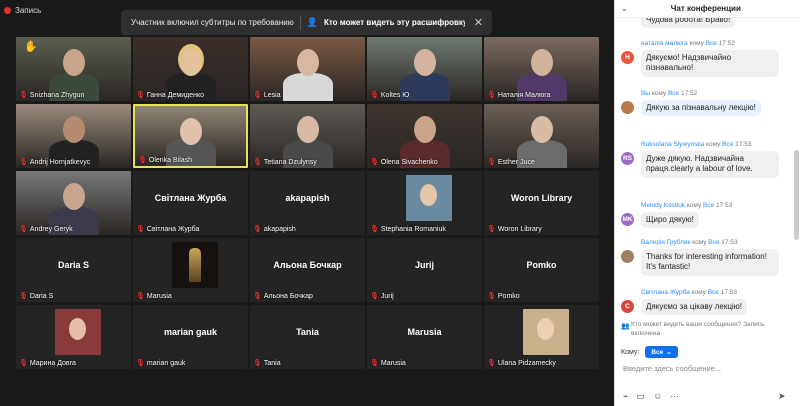 Image resolution: width=800 pixels, height=406 pixels. Describe the element at coordinates (307, 270) in the screenshot. I see `participant-tile: Альона Бочкар 🎙 Альона Бочкар` at that location.